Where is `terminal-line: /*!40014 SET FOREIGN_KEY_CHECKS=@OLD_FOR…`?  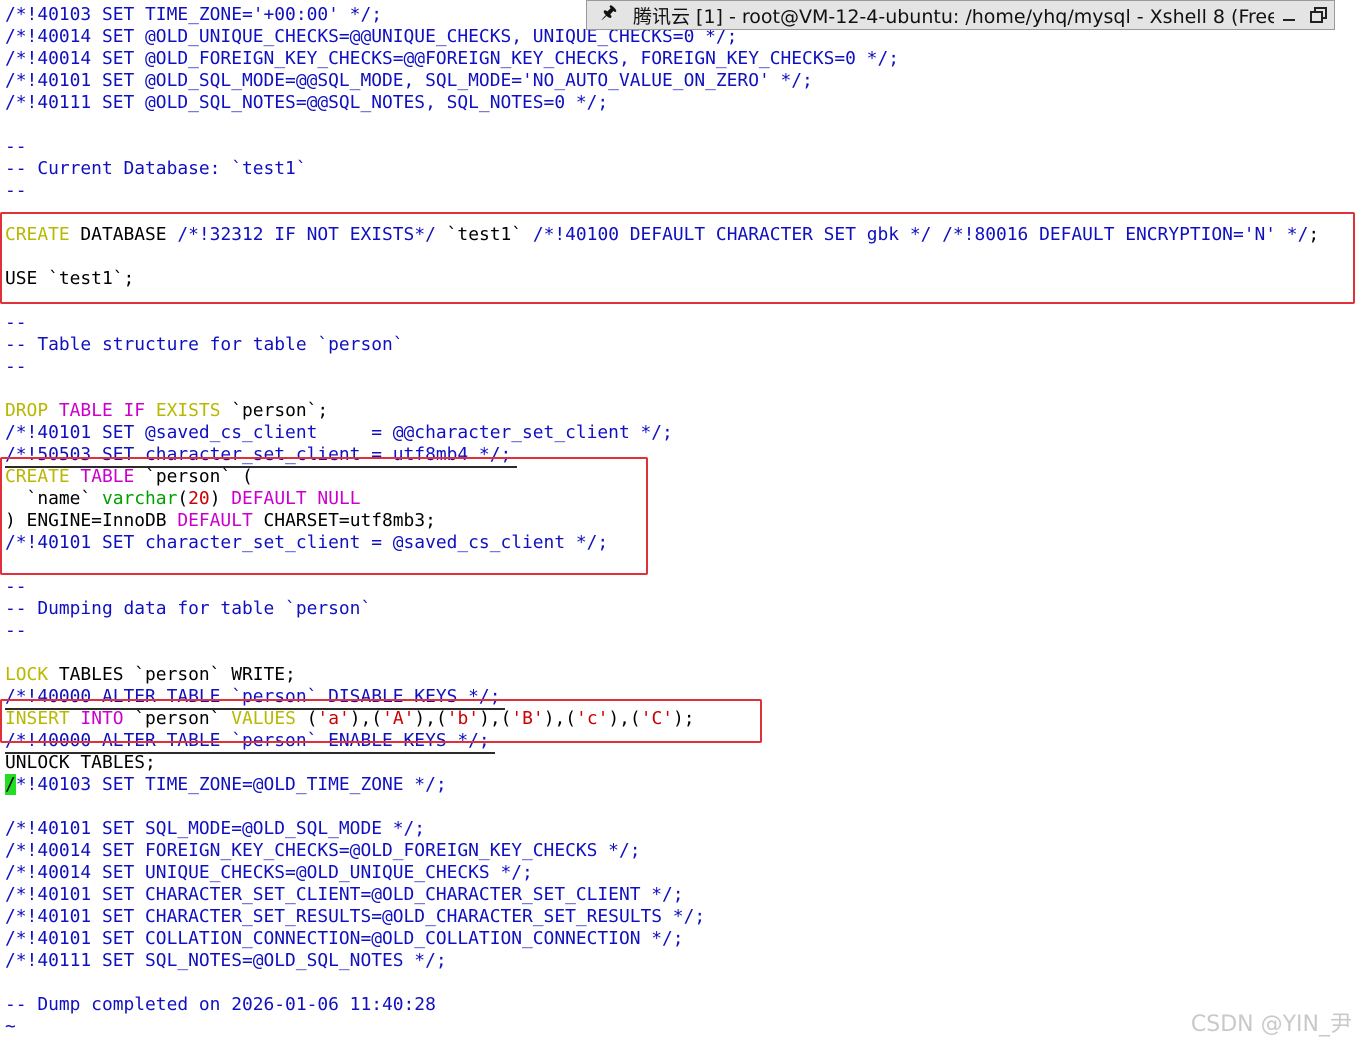
terminal-line: /*!40014 SET FOREIGN_KEY_CHECKS=@OLD_FOR… is located at coordinates (662, 851).